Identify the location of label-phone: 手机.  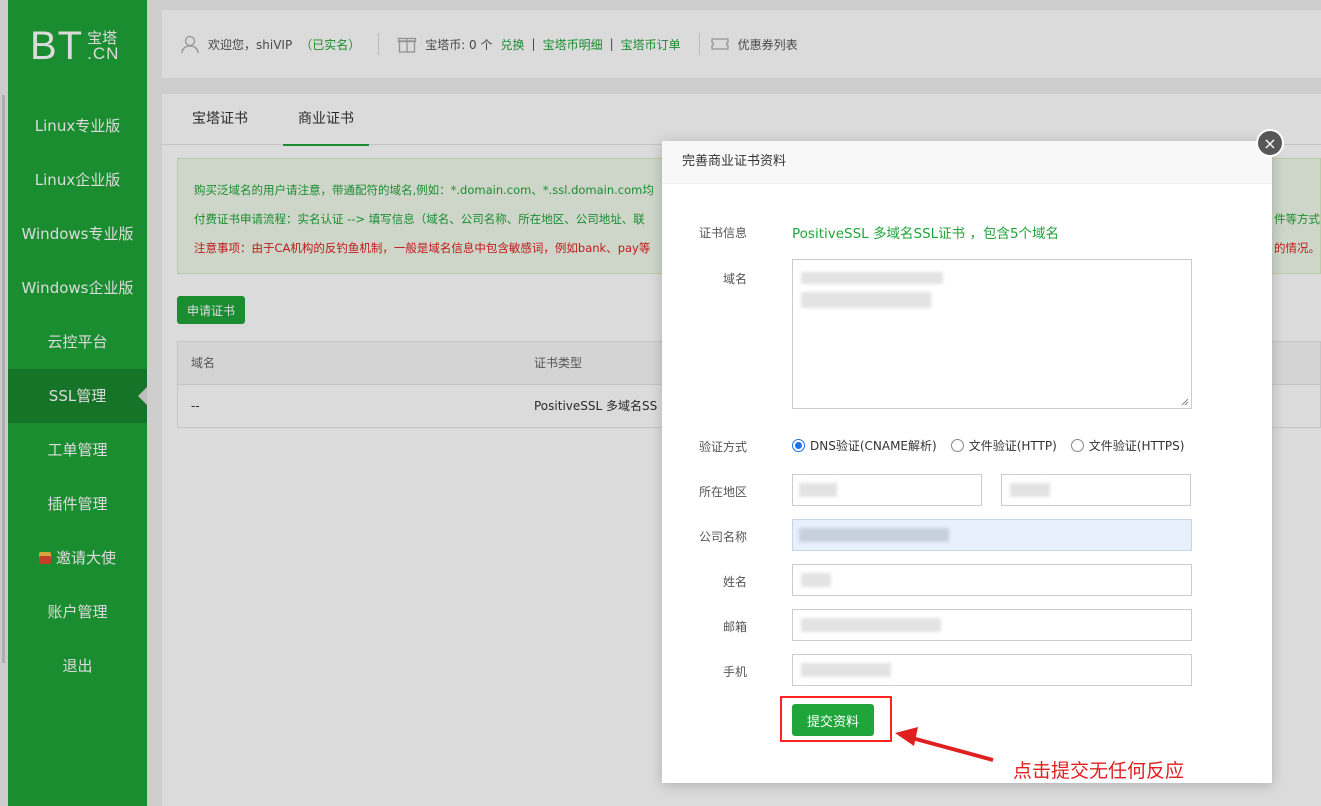
(734, 672).